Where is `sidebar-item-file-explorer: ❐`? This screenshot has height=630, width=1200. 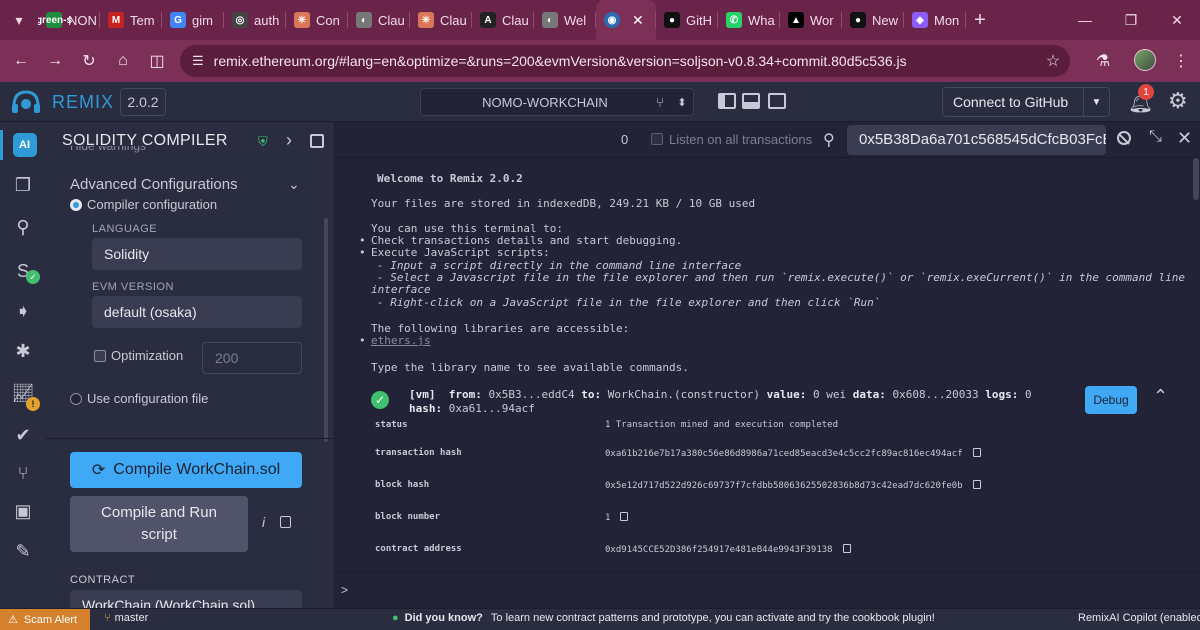
sidebar-item-file-explorer: ❐ is located at coordinates (23, 185).